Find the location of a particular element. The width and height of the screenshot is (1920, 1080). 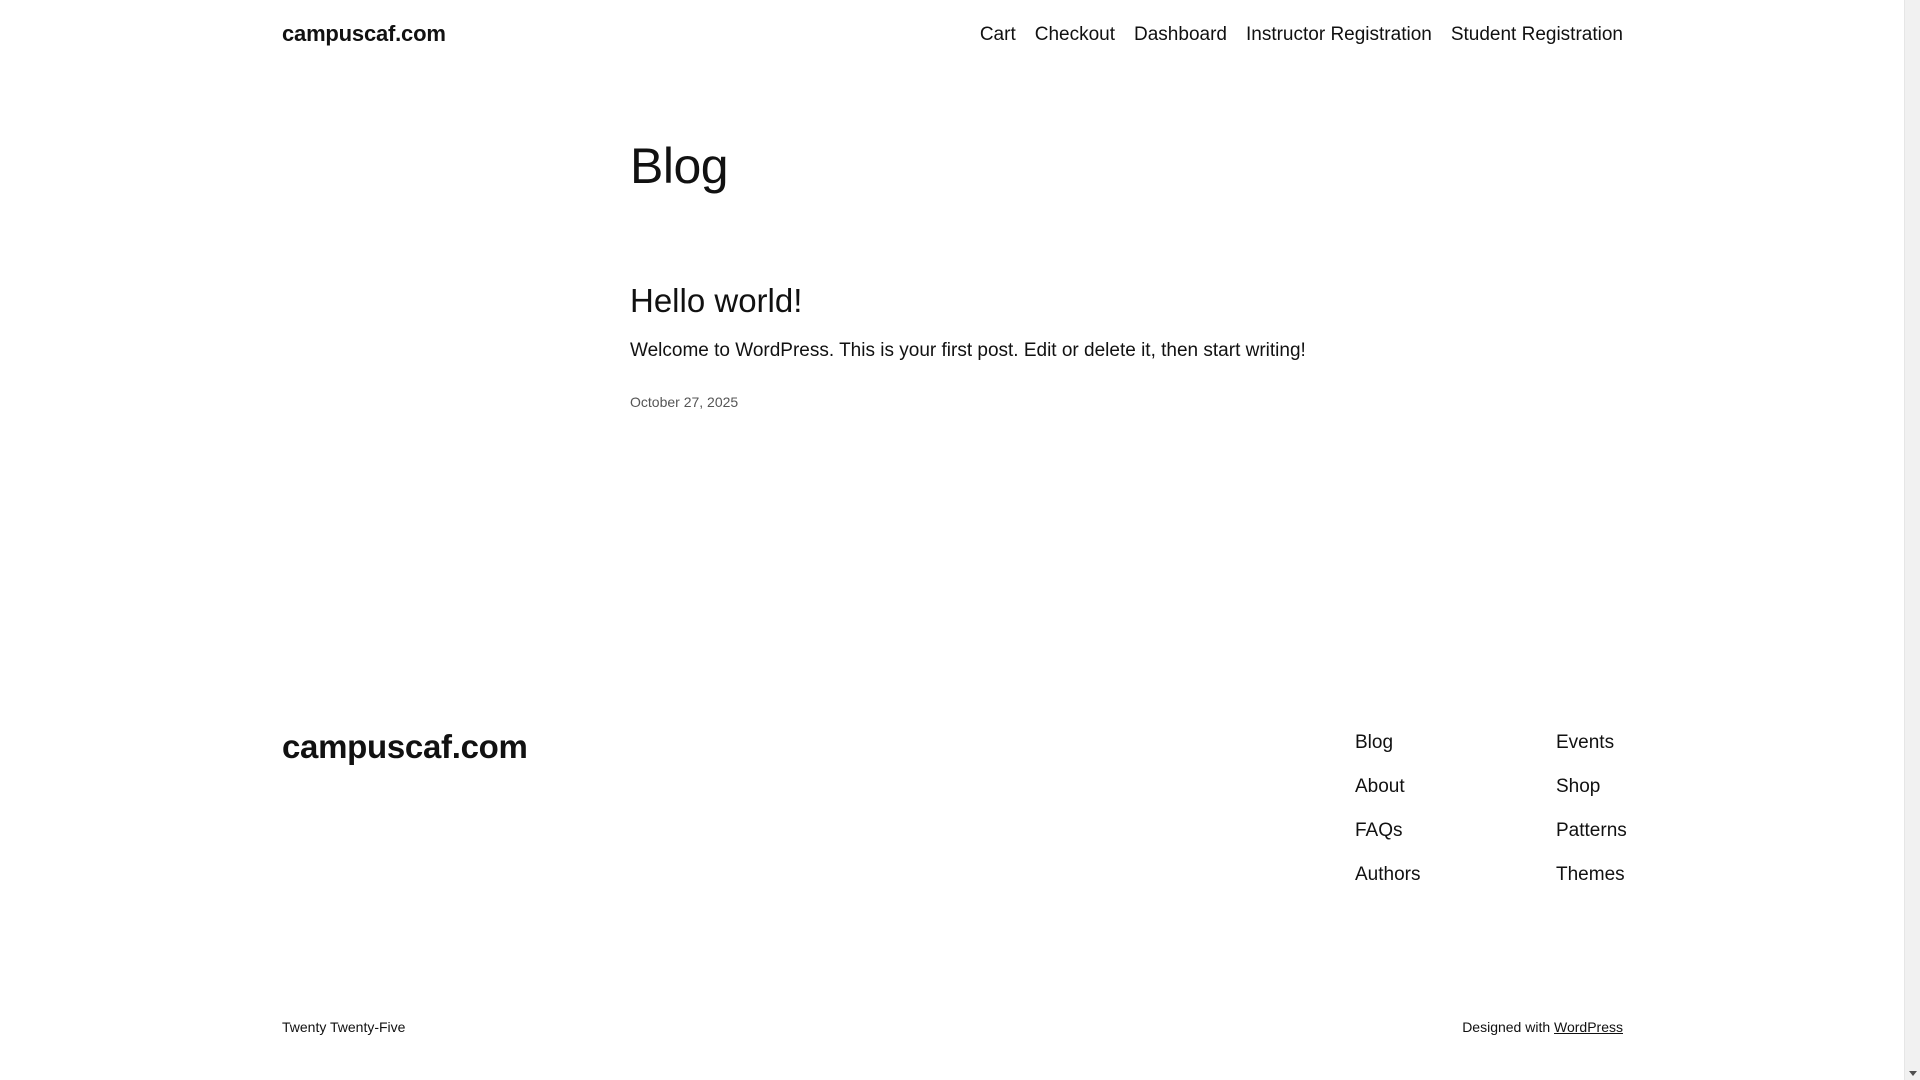

designed-with-credit: Designed with WordPress is located at coordinates (1542, 1027).